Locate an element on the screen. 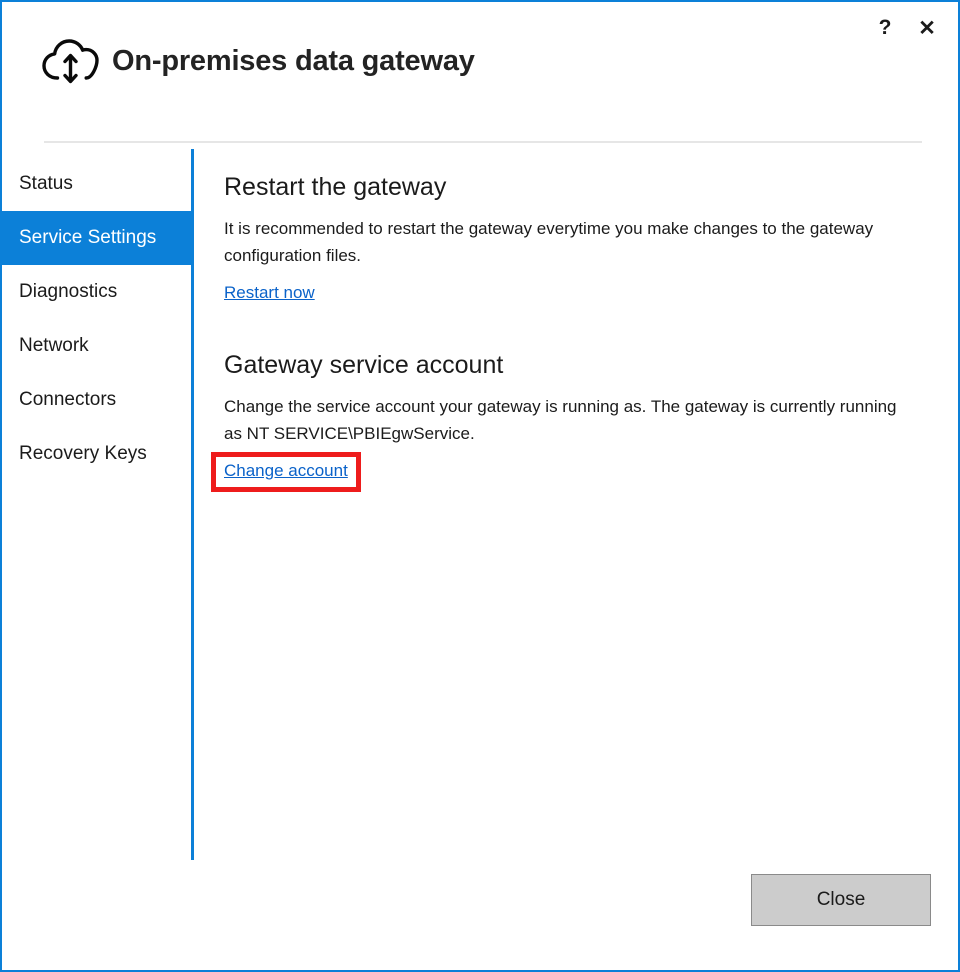 The height and width of the screenshot is (972, 960). restart-now-link: Restart now is located at coordinates (269, 293).